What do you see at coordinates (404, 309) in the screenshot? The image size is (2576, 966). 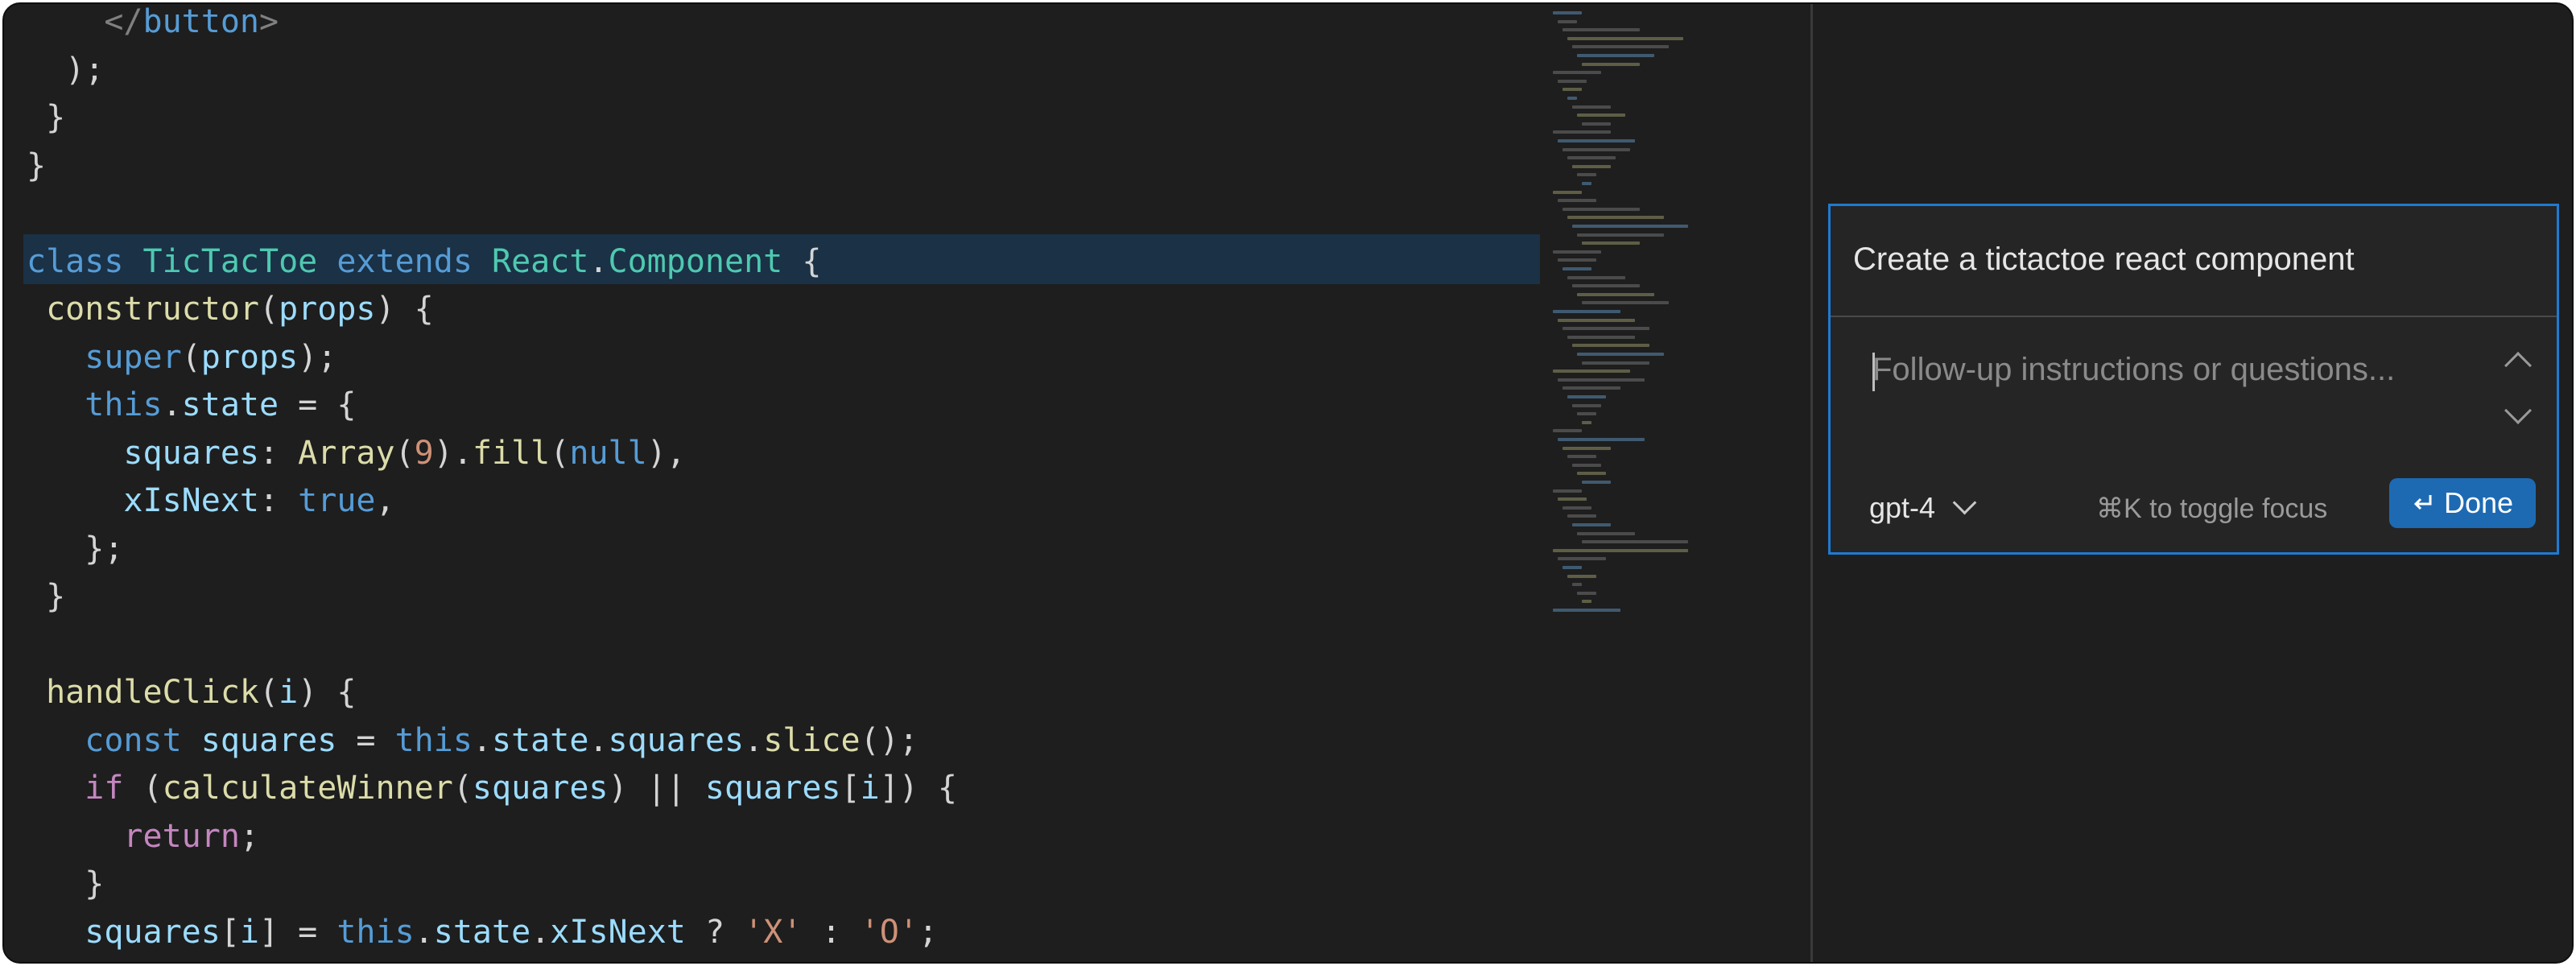 I see `code-token: ) {` at bounding box center [404, 309].